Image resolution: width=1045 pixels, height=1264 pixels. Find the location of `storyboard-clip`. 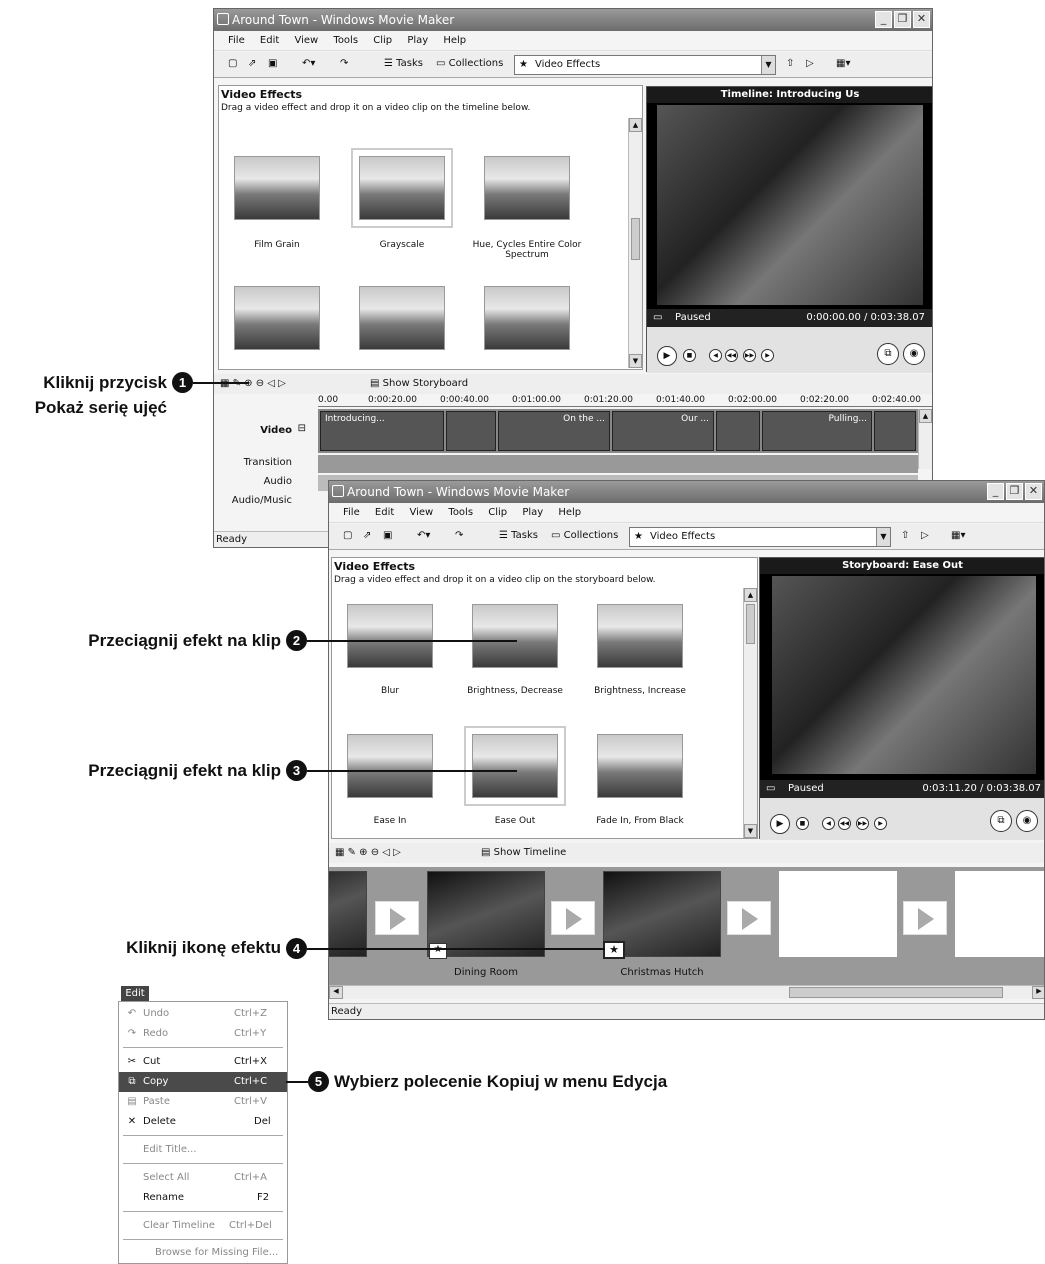

storyboard-clip is located at coordinates (348, 914).